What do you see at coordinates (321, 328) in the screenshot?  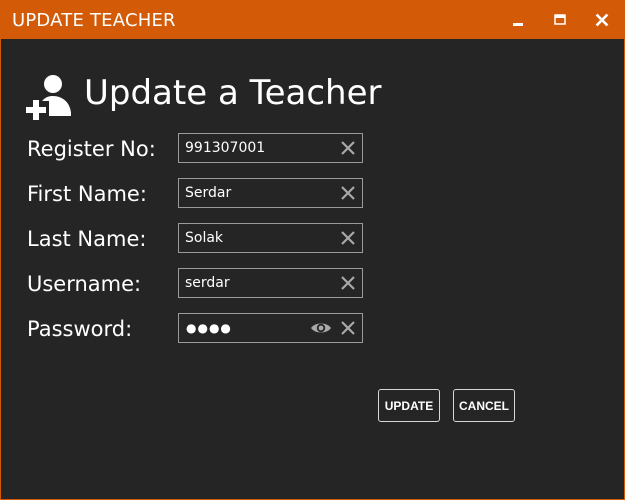 I see `eye-icon` at bounding box center [321, 328].